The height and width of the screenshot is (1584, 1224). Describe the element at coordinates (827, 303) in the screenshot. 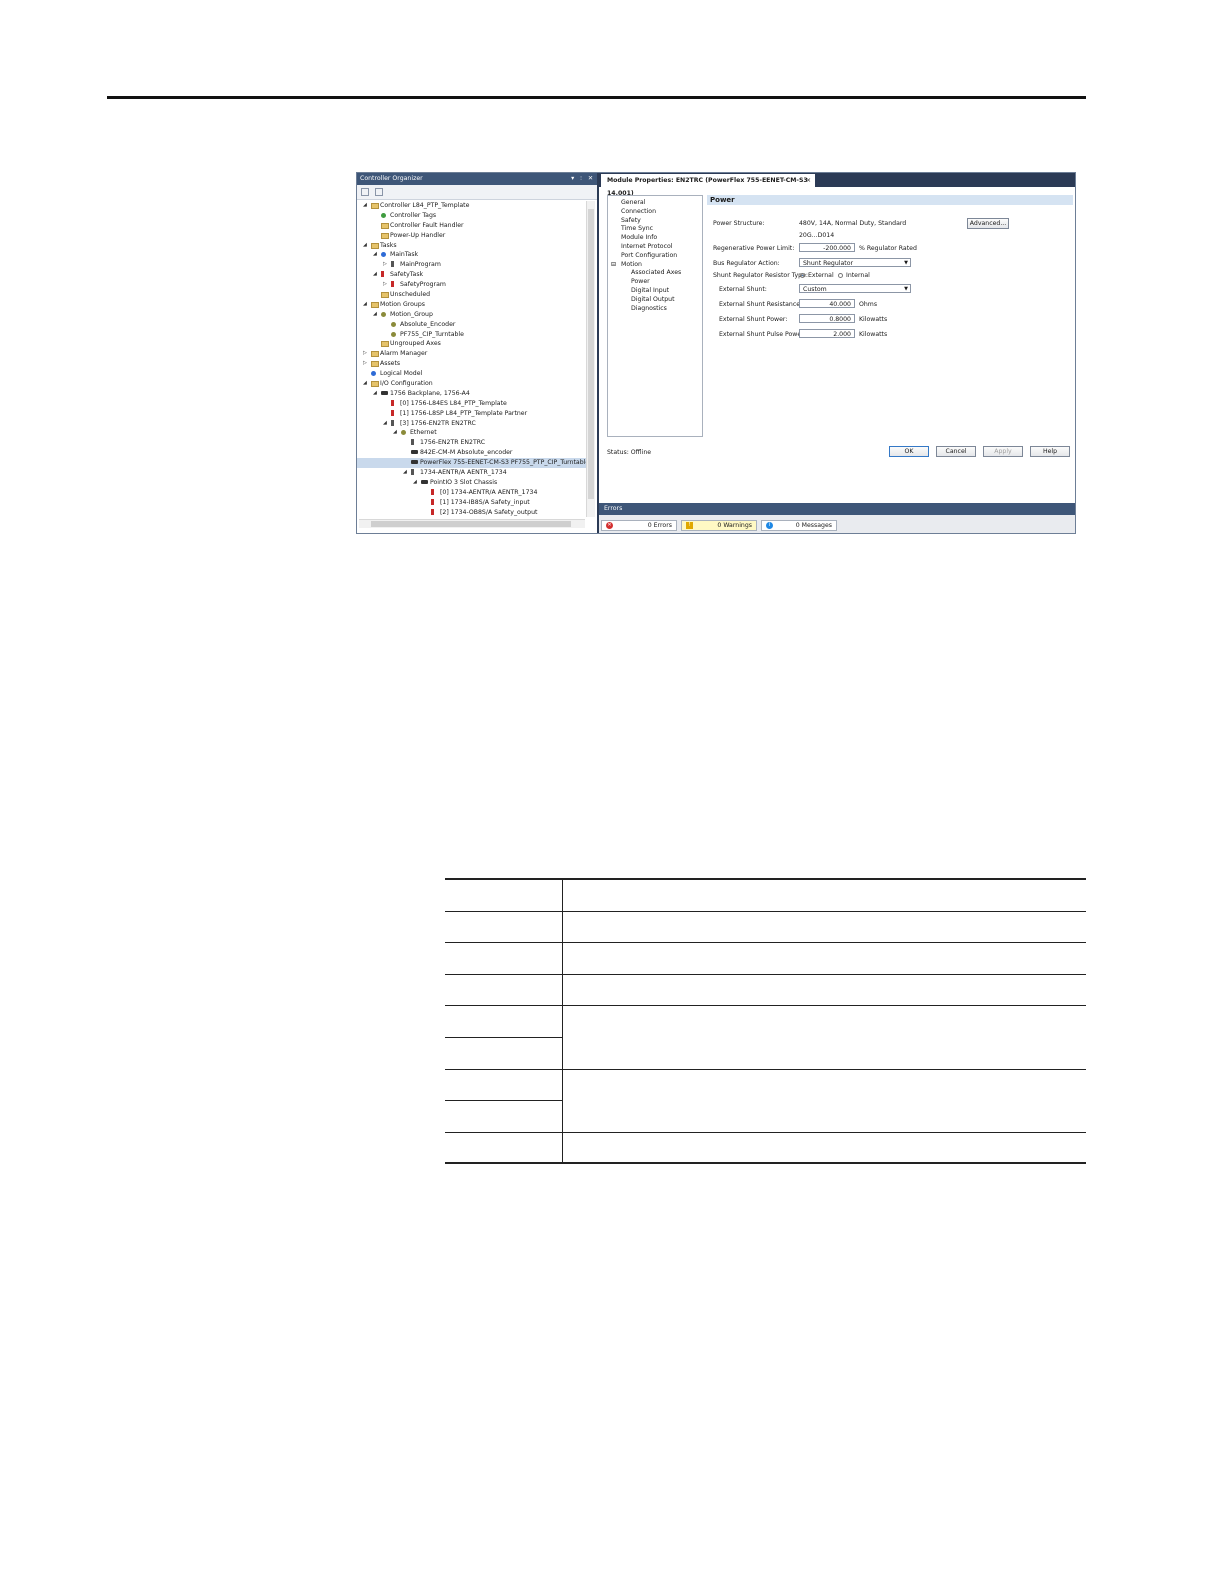

I see `shunt-resistance-input: 40.000` at that location.